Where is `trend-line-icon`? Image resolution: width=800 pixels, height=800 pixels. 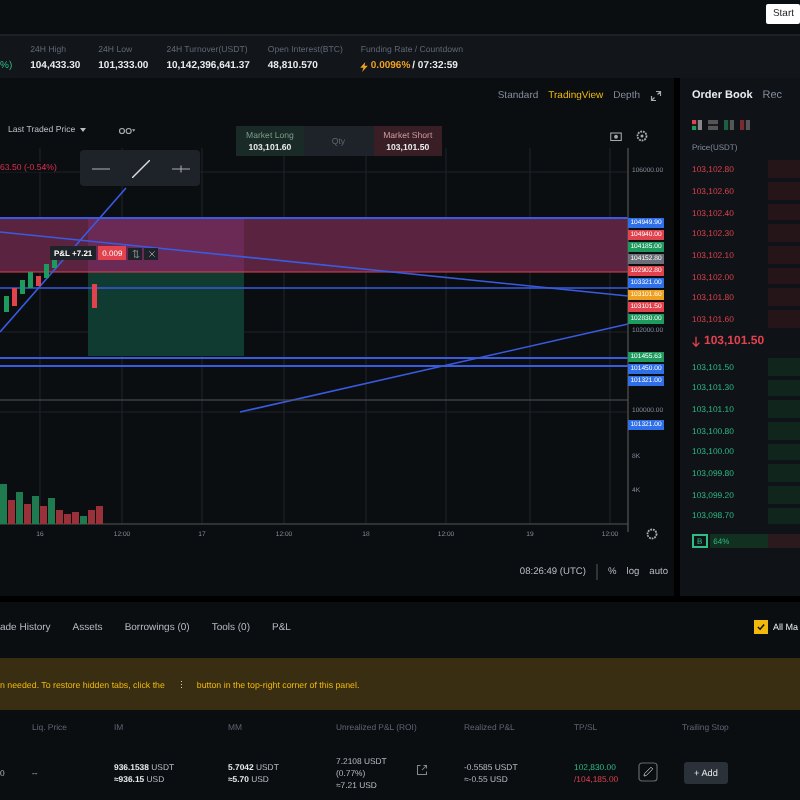 trend-line-icon is located at coordinates (140, 168).